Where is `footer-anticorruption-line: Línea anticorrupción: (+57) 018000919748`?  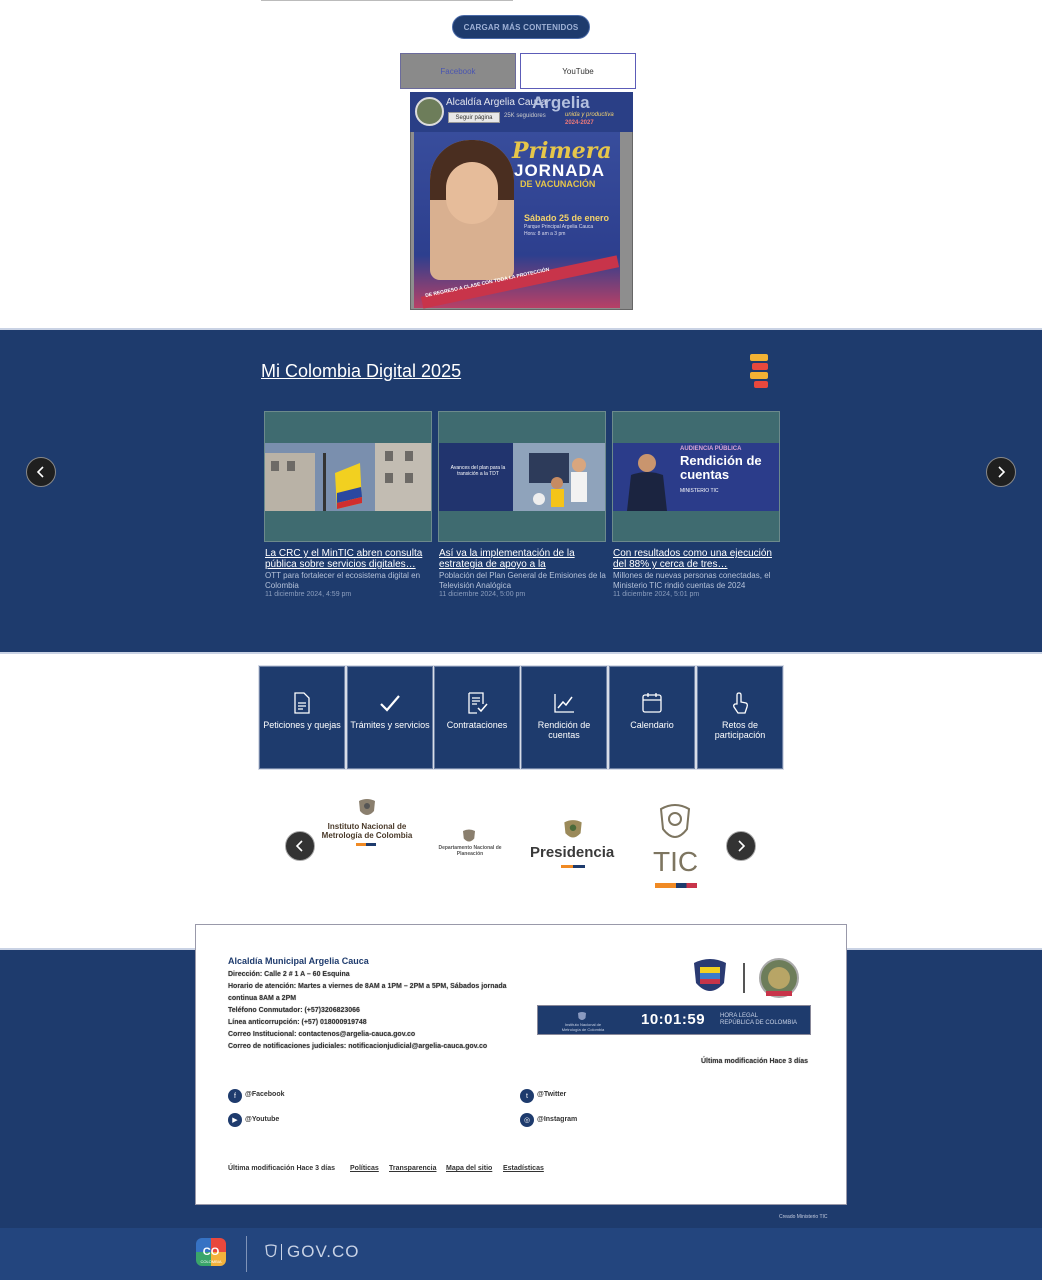 footer-anticorruption-line: Línea anticorrupción: (+57) 018000919748 is located at coordinates (297, 1022).